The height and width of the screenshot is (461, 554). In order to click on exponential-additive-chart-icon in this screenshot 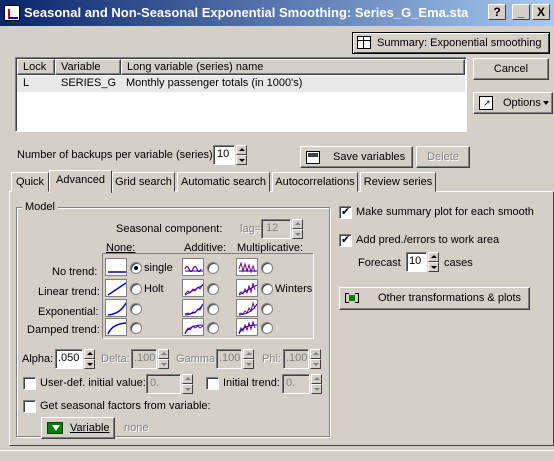, I will do `click(193, 308)`.